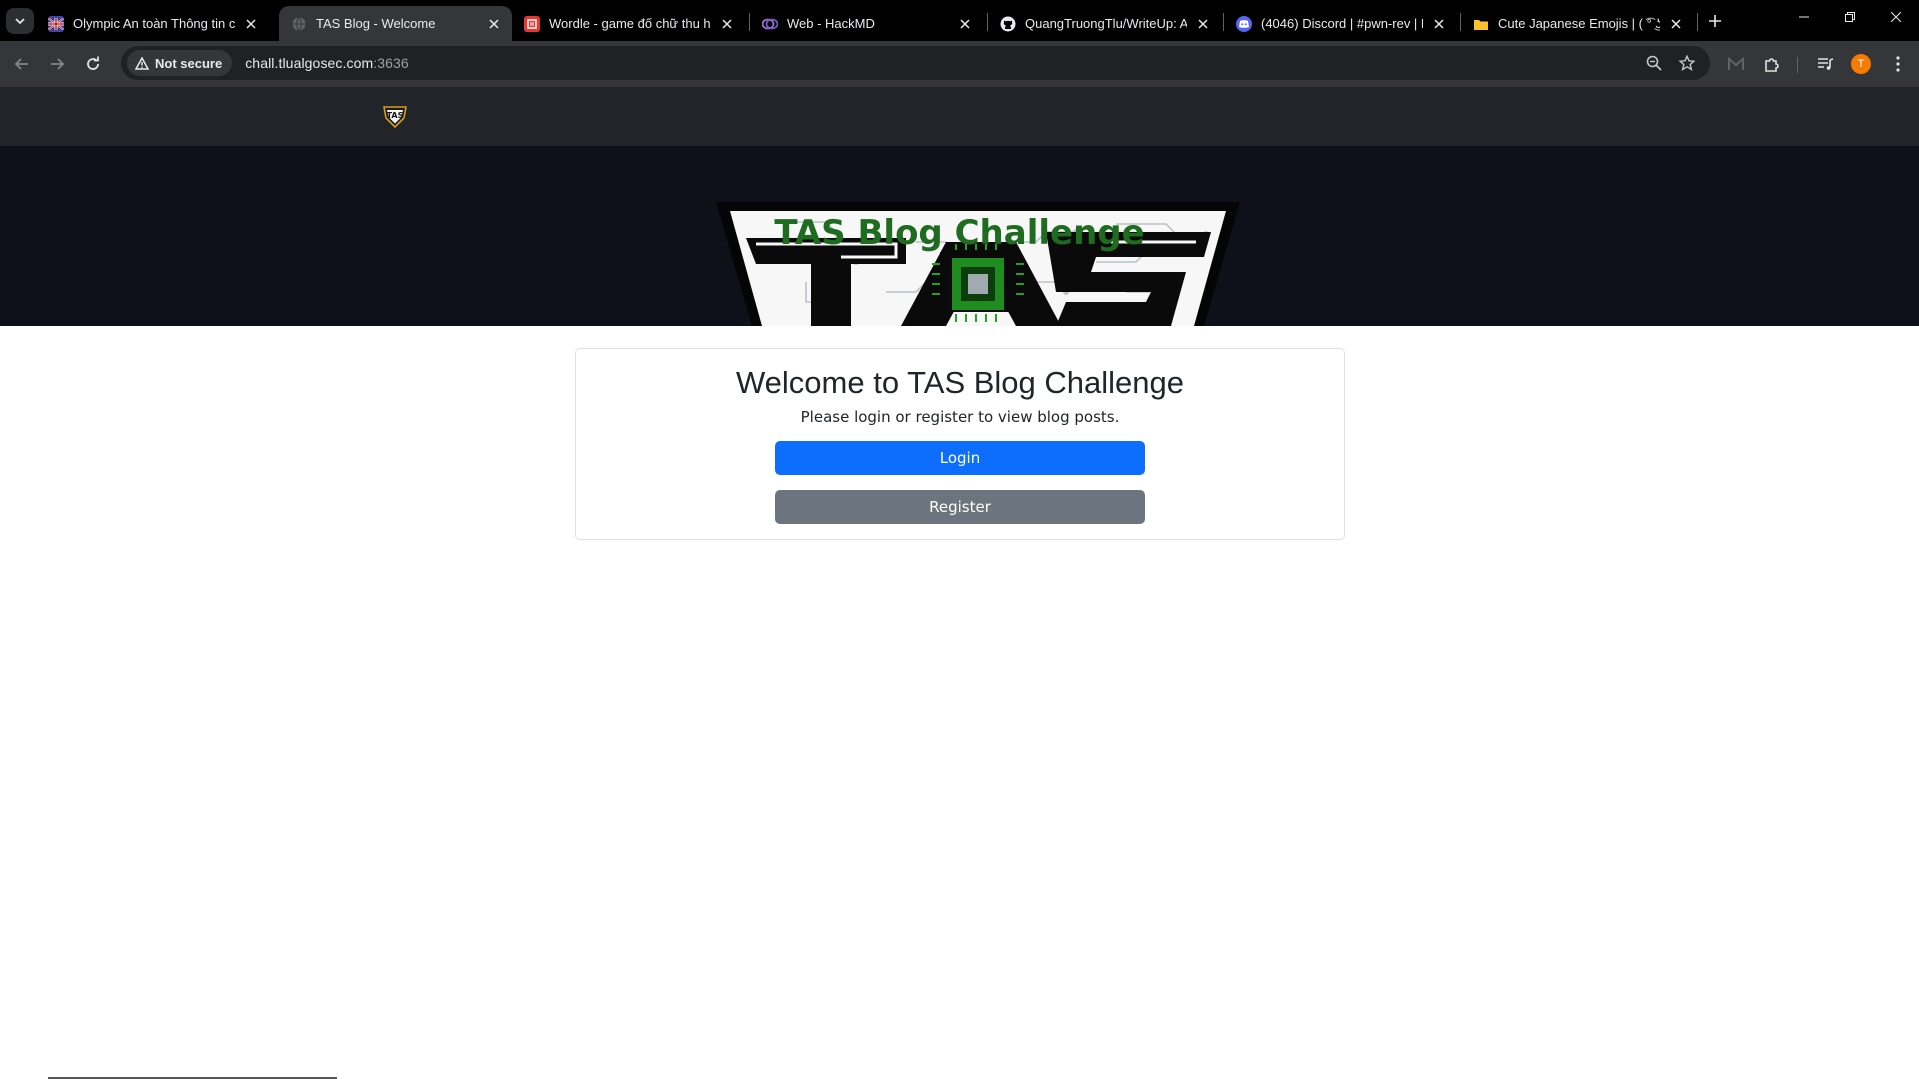 The width and height of the screenshot is (1919, 1079). I want to click on flag-icon, so click(56, 23).